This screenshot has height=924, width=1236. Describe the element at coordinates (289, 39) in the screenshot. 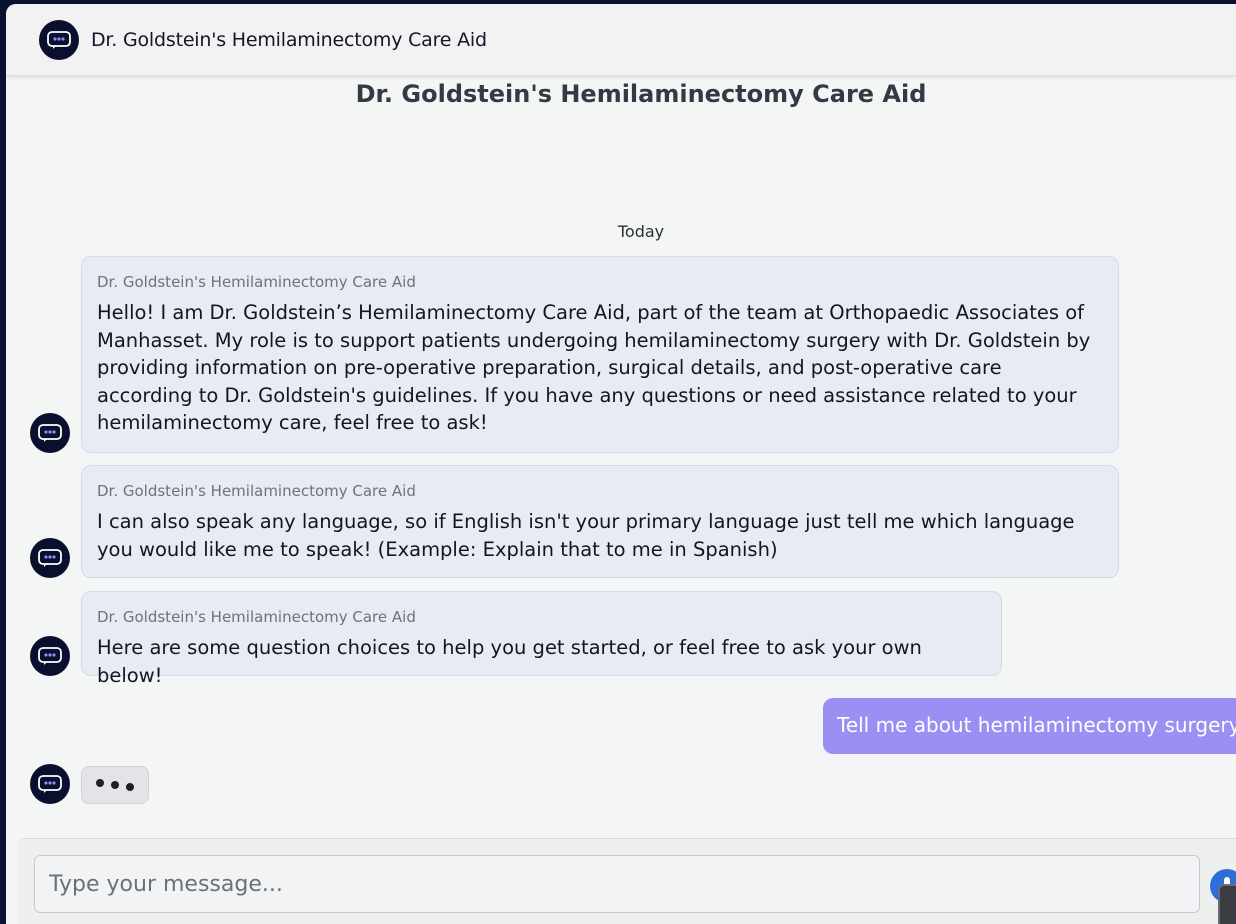

I see `header-title: Dr. Goldstein's Hemilaminectomy Care Aid` at that location.